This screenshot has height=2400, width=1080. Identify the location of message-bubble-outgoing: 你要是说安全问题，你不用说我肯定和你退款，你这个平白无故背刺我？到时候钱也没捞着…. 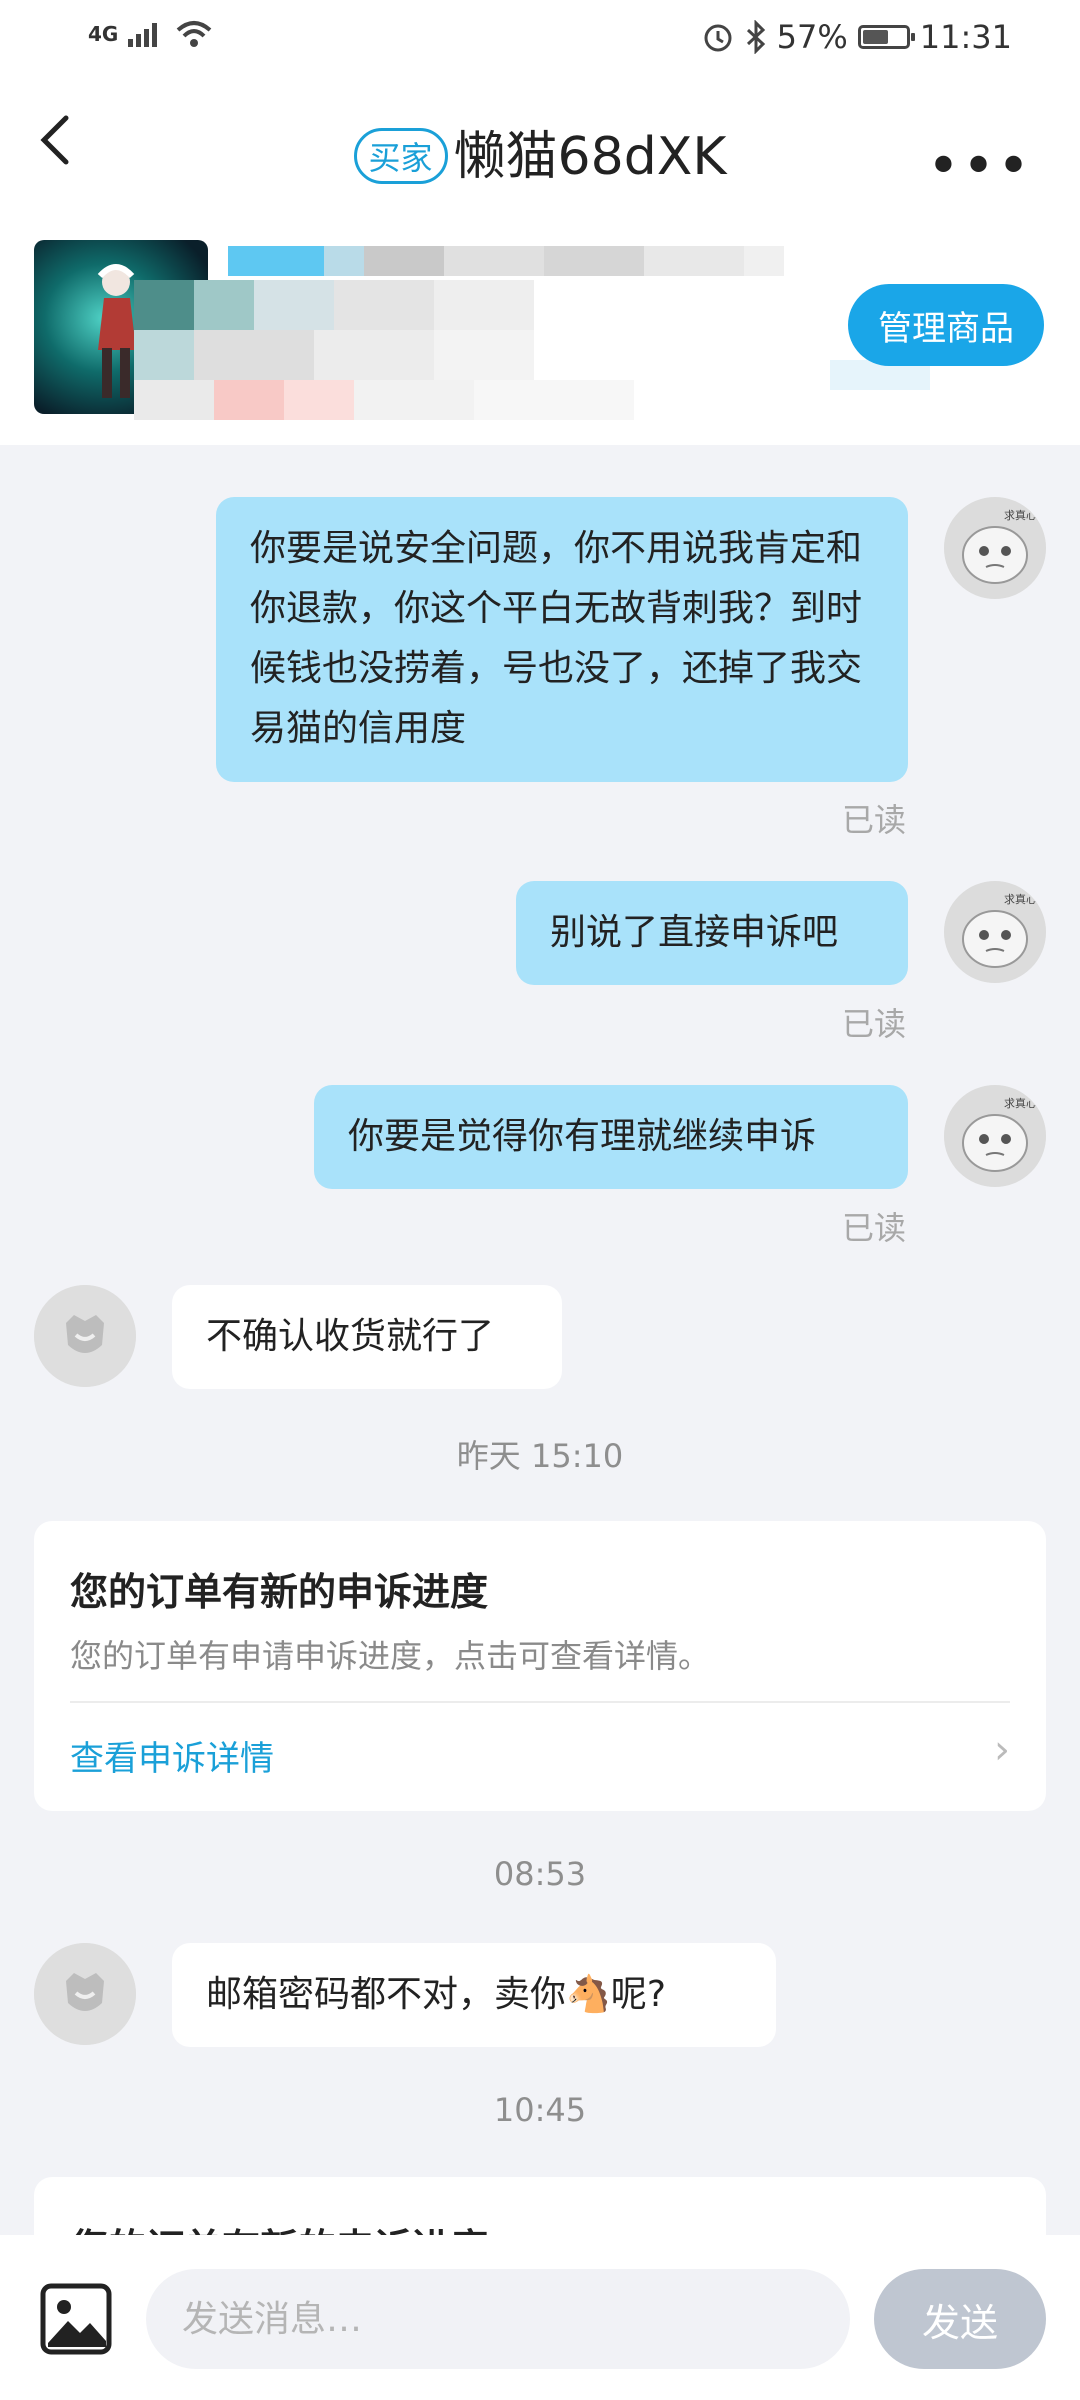
(562, 639).